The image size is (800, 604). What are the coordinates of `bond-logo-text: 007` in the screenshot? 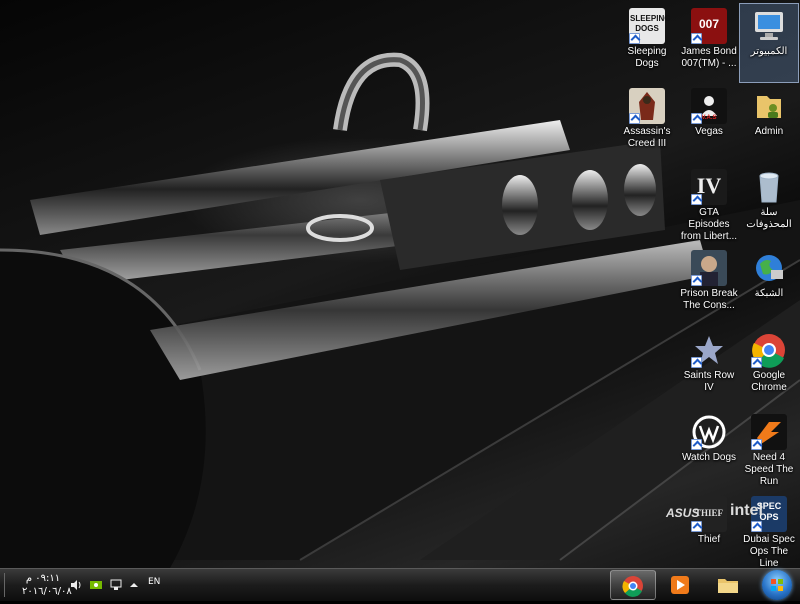 It's located at (709, 24).